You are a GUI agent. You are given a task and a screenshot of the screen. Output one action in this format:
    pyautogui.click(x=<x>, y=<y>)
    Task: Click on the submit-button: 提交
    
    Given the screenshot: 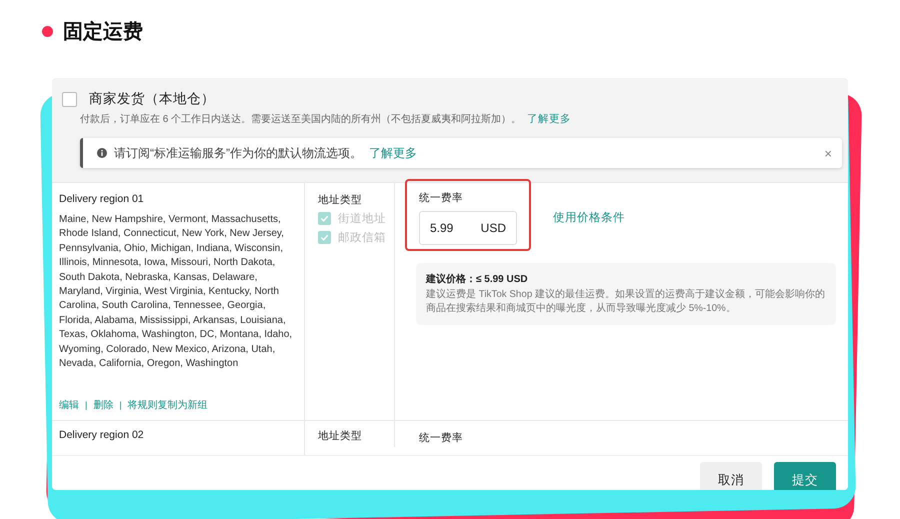 What is the action you would take?
    pyautogui.click(x=805, y=476)
    